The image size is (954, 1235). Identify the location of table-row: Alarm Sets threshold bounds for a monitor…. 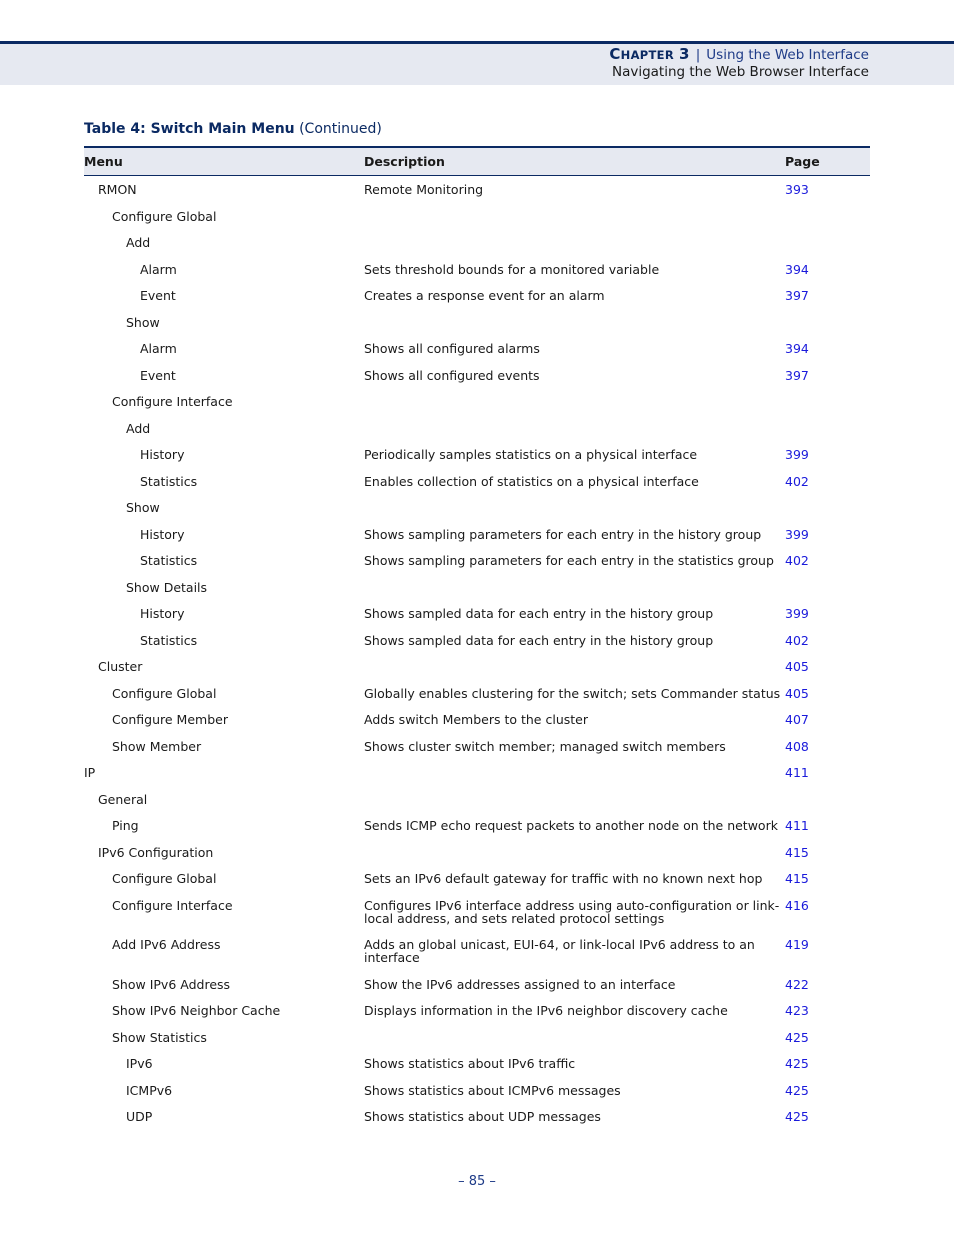
(477, 269).